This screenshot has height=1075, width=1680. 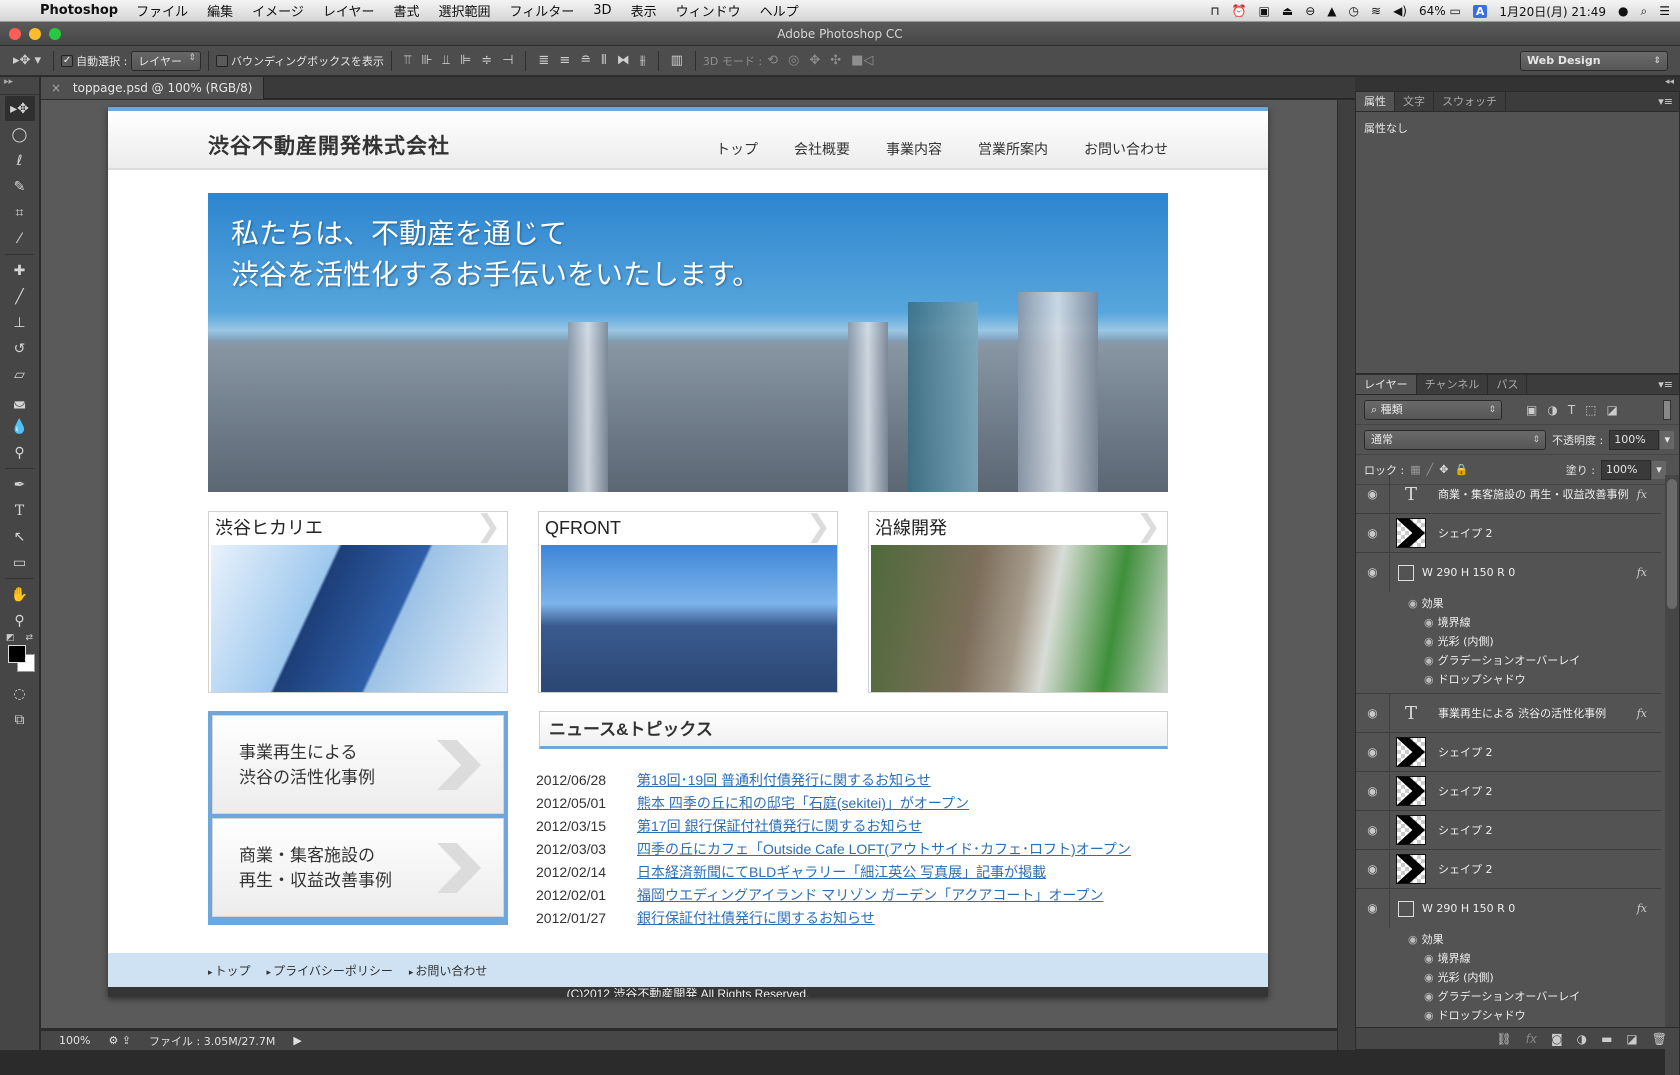 I want to click on delete-layer-icon: 🗑, so click(x=1659, y=1039).